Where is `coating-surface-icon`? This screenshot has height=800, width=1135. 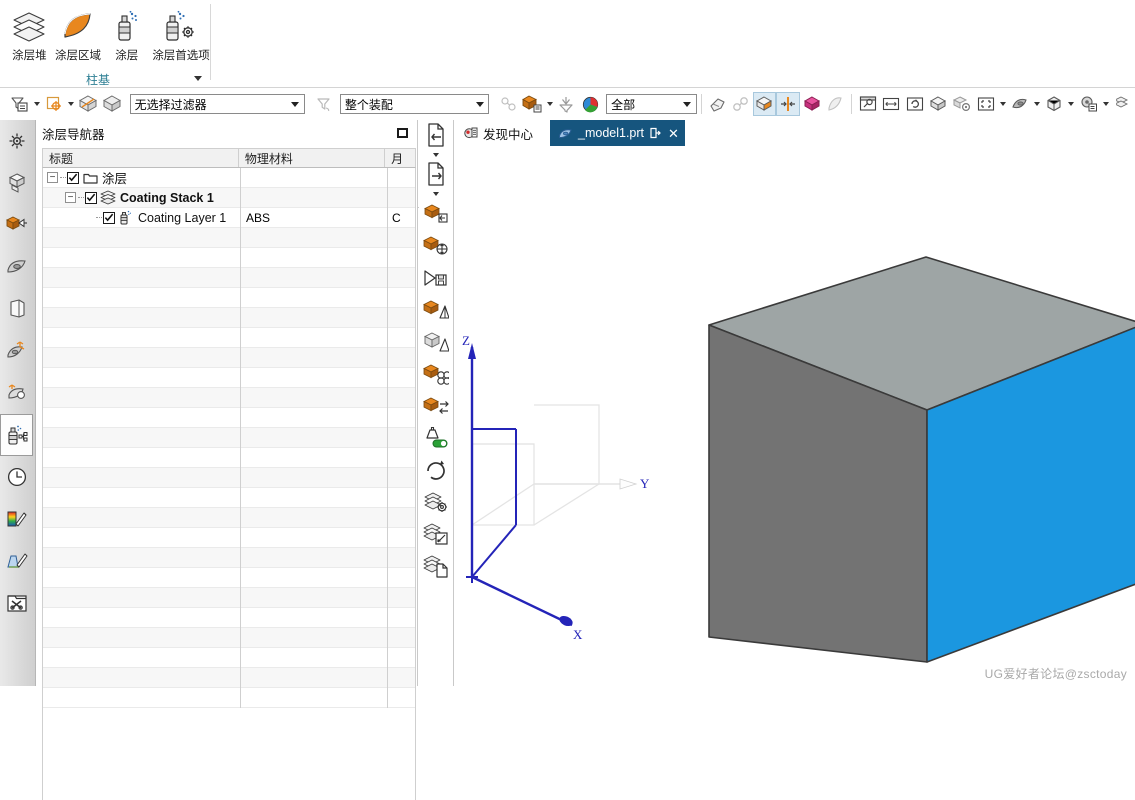 coating-surface-icon is located at coordinates (436, 310).